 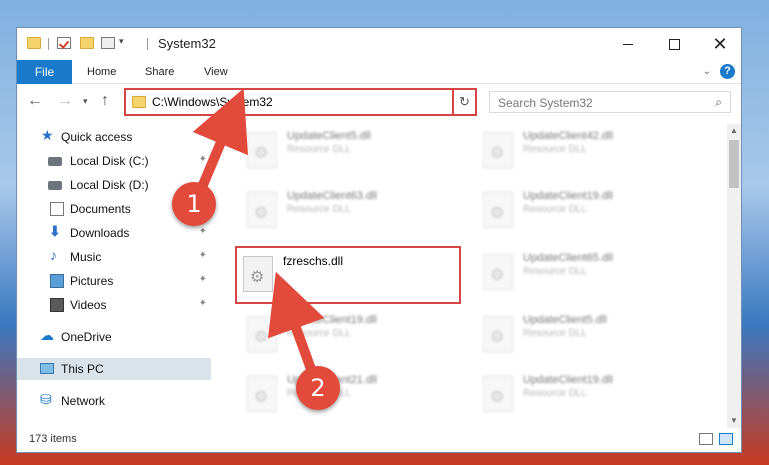 I want to click on sidebar-item-videos: Videos ✦, so click(x=114, y=305).